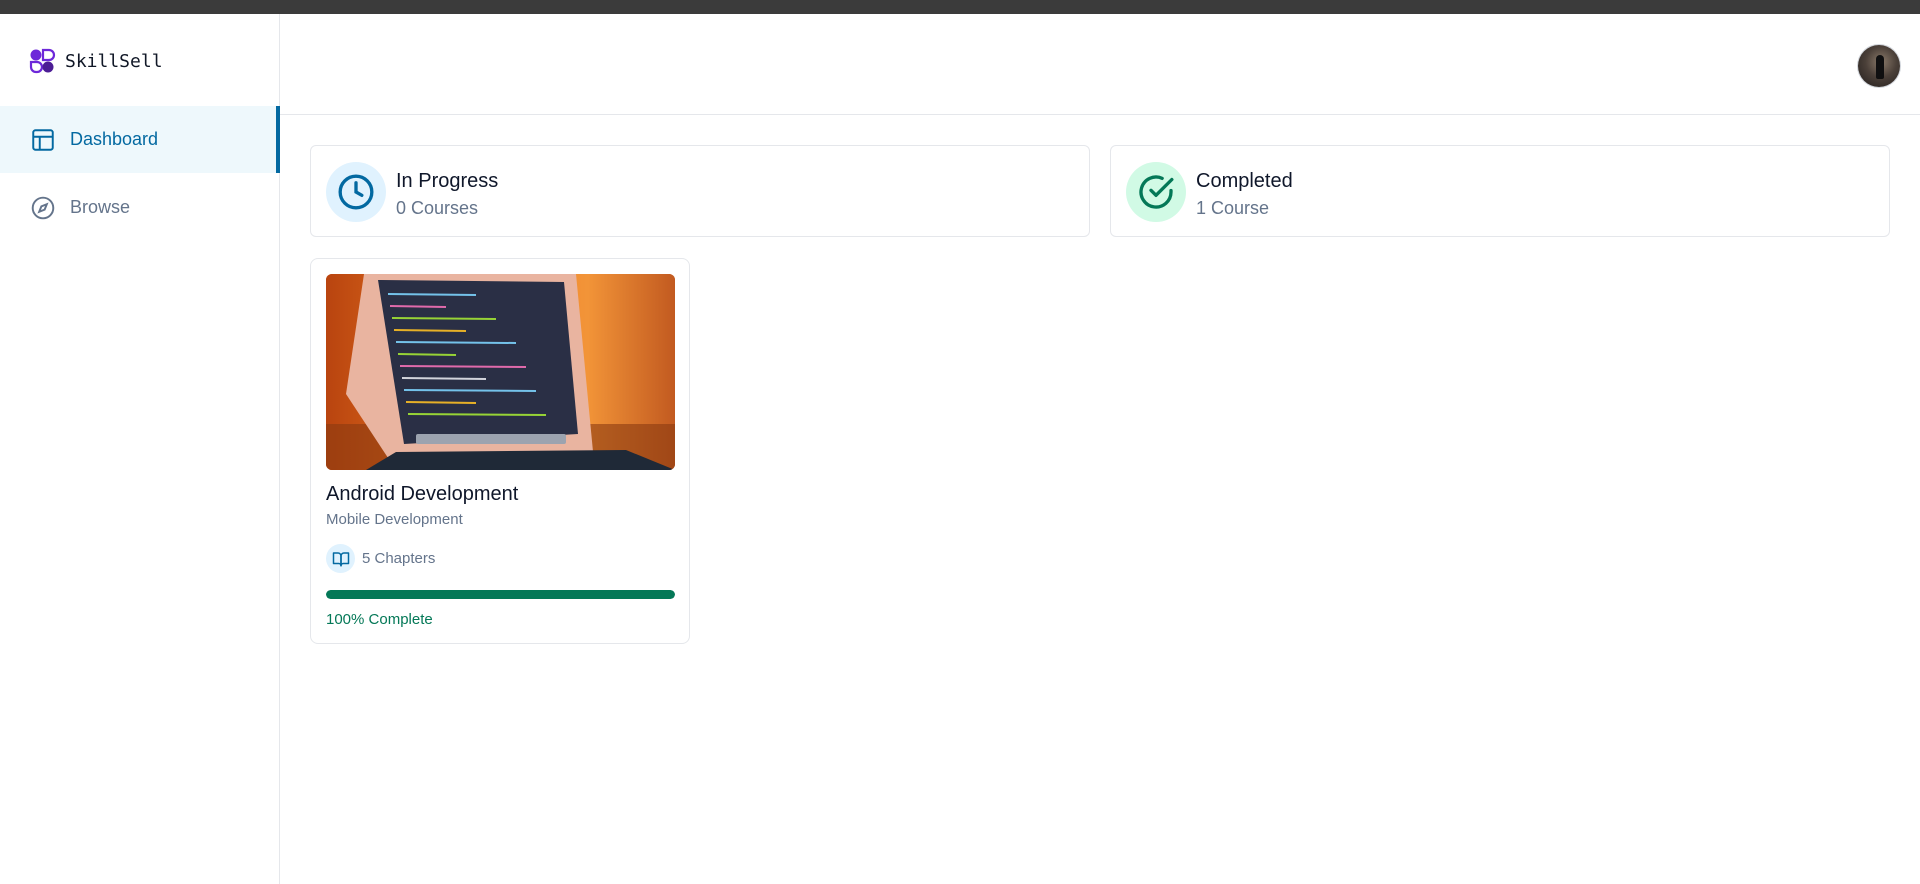 The width and height of the screenshot is (1920, 884). Describe the element at coordinates (437, 208) in the screenshot. I see `in-progress-count: 0 Courses` at that location.